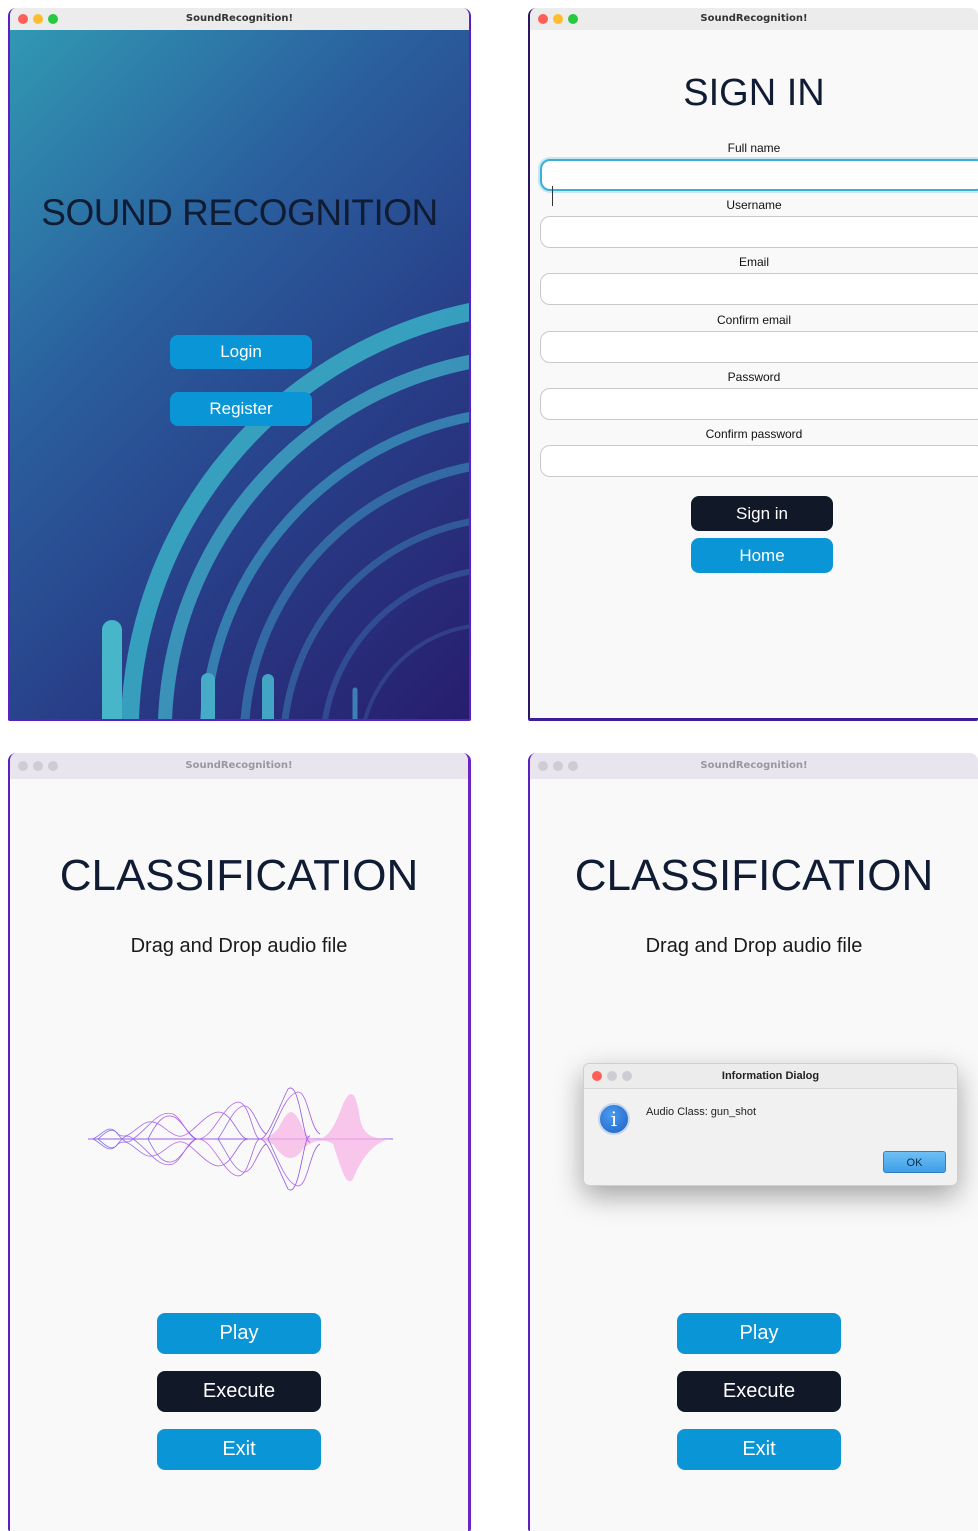  Describe the element at coordinates (759, 404) in the screenshot. I see `password-field` at that location.